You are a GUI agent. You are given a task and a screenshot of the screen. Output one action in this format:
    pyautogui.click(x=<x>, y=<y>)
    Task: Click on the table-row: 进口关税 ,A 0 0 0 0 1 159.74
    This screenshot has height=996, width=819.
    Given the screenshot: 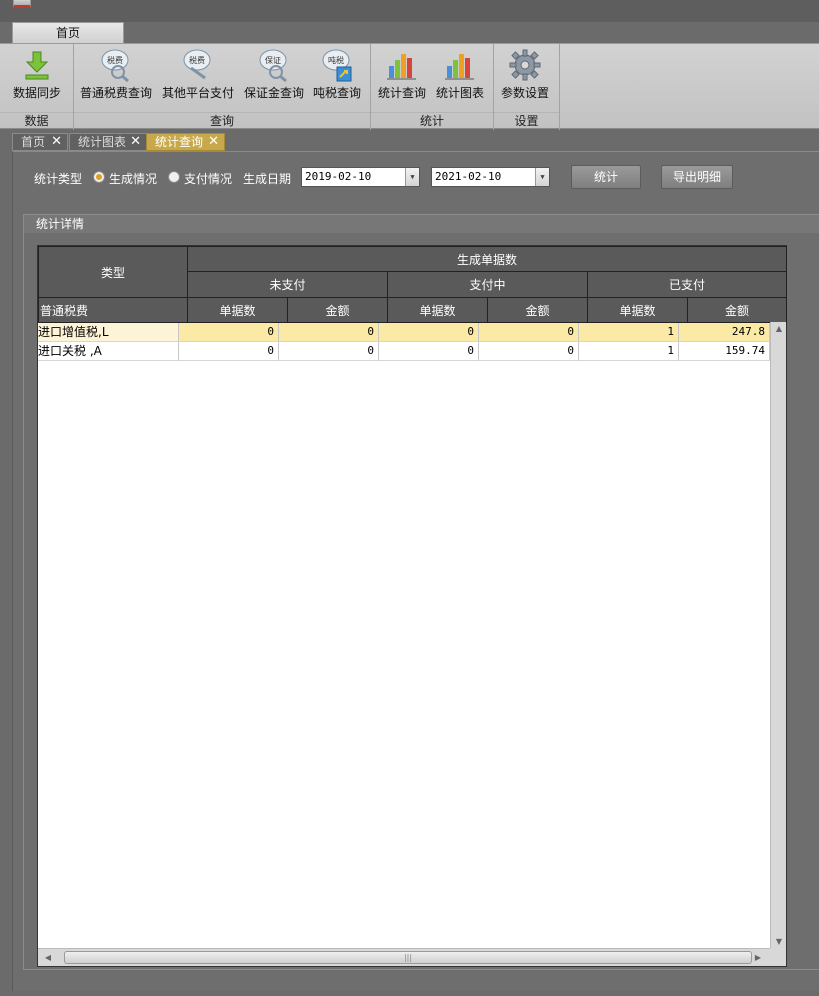 What is the action you would take?
    pyautogui.click(x=404, y=351)
    